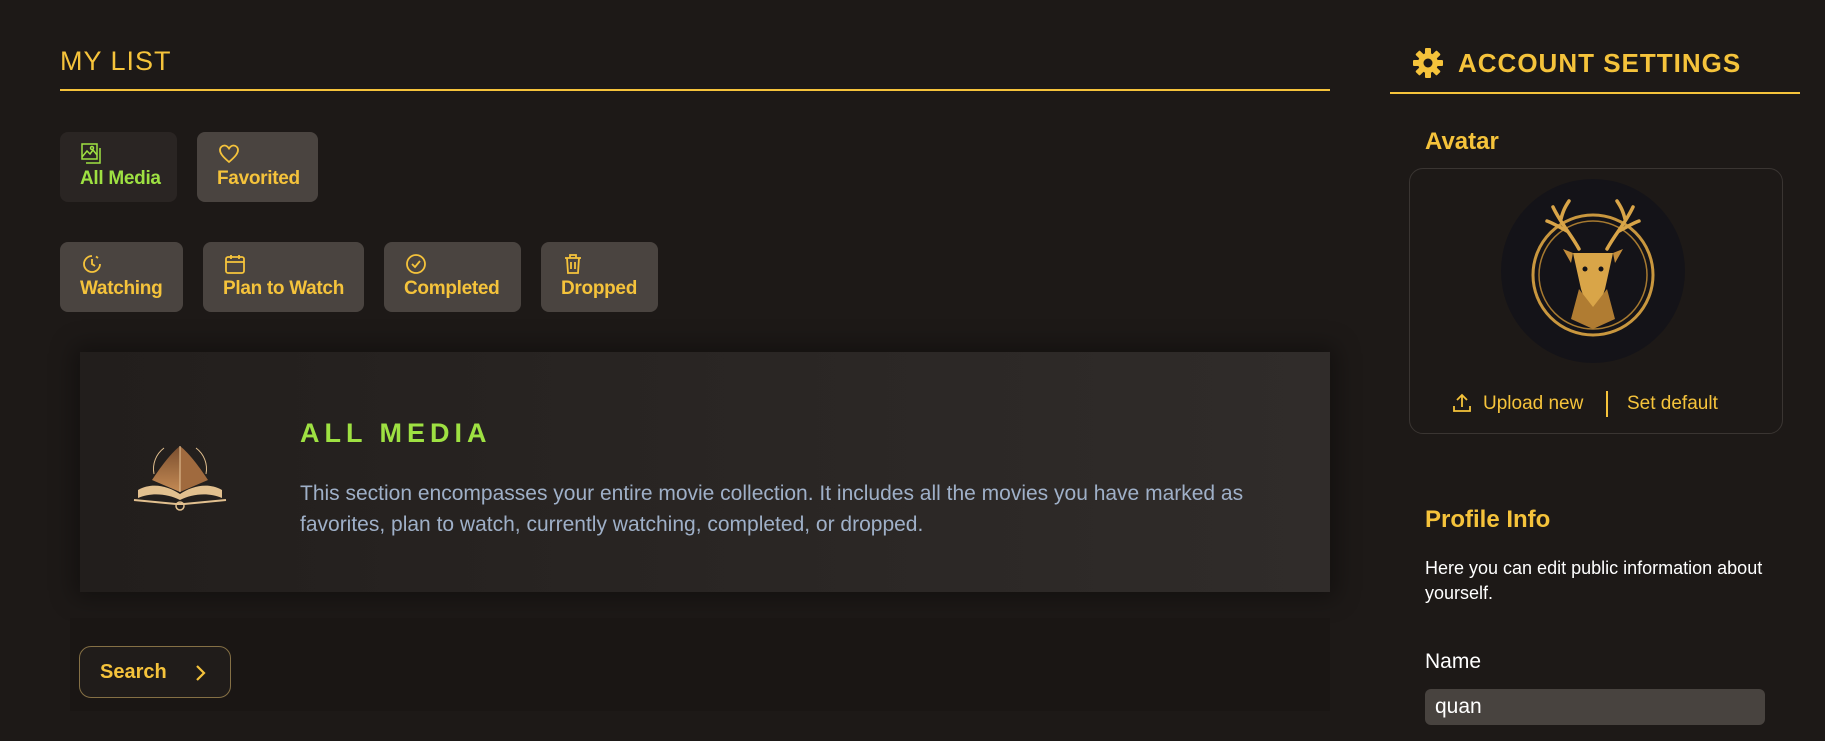 This screenshot has height=741, width=1825. What do you see at coordinates (258, 178) in the screenshot?
I see `tab-label: Favorited` at bounding box center [258, 178].